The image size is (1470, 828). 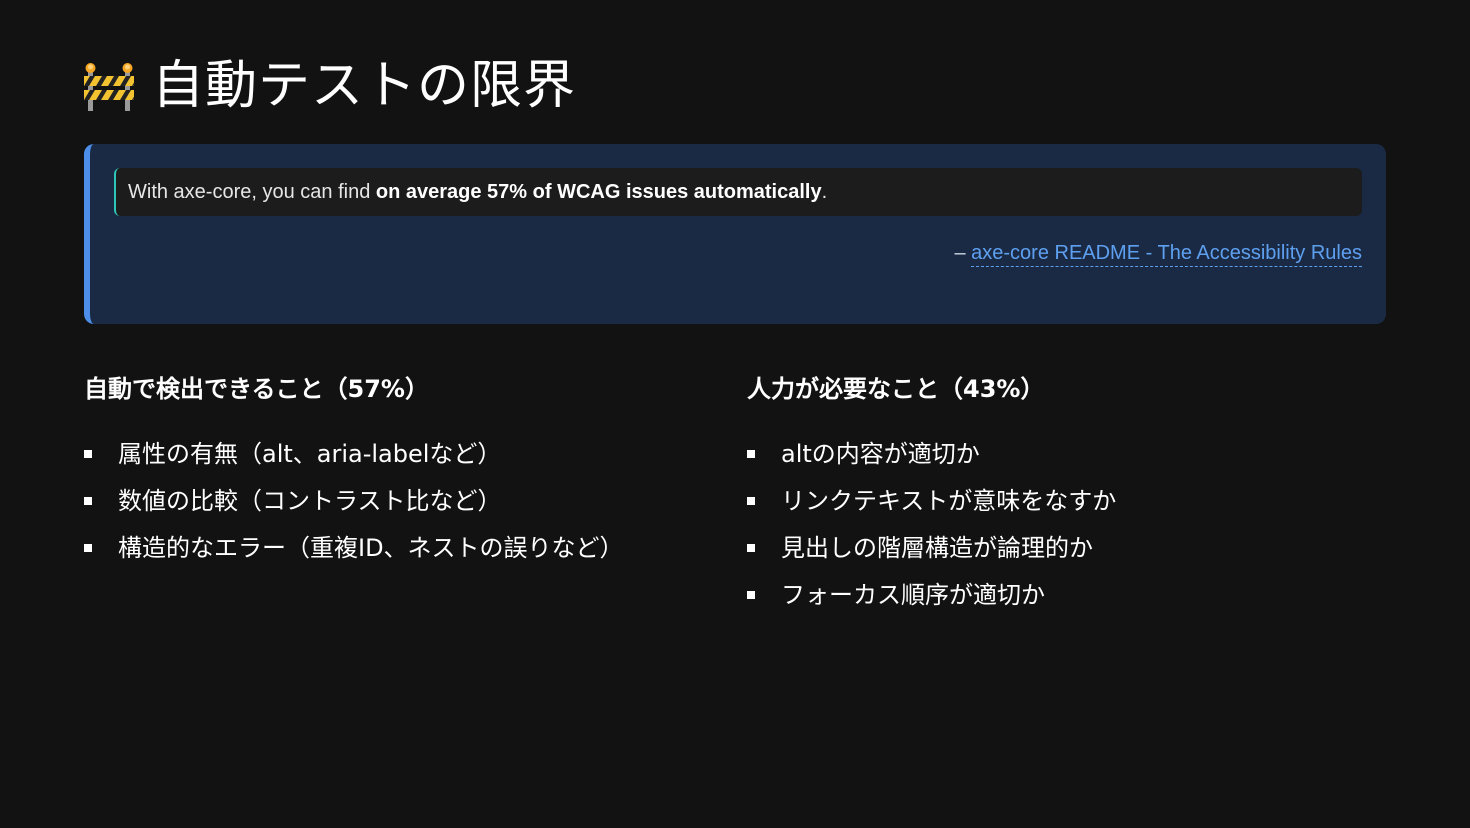 I want to click on list-item-text: 構造的なエラー（重複ID、ネストの誤りなど）, so click(x=371, y=548).